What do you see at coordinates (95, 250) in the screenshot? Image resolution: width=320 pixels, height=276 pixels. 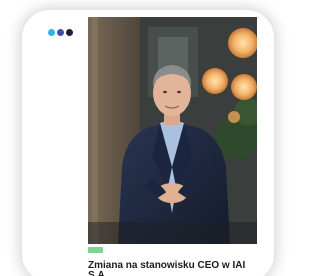 I see `category-badge` at bounding box center [95, 250].